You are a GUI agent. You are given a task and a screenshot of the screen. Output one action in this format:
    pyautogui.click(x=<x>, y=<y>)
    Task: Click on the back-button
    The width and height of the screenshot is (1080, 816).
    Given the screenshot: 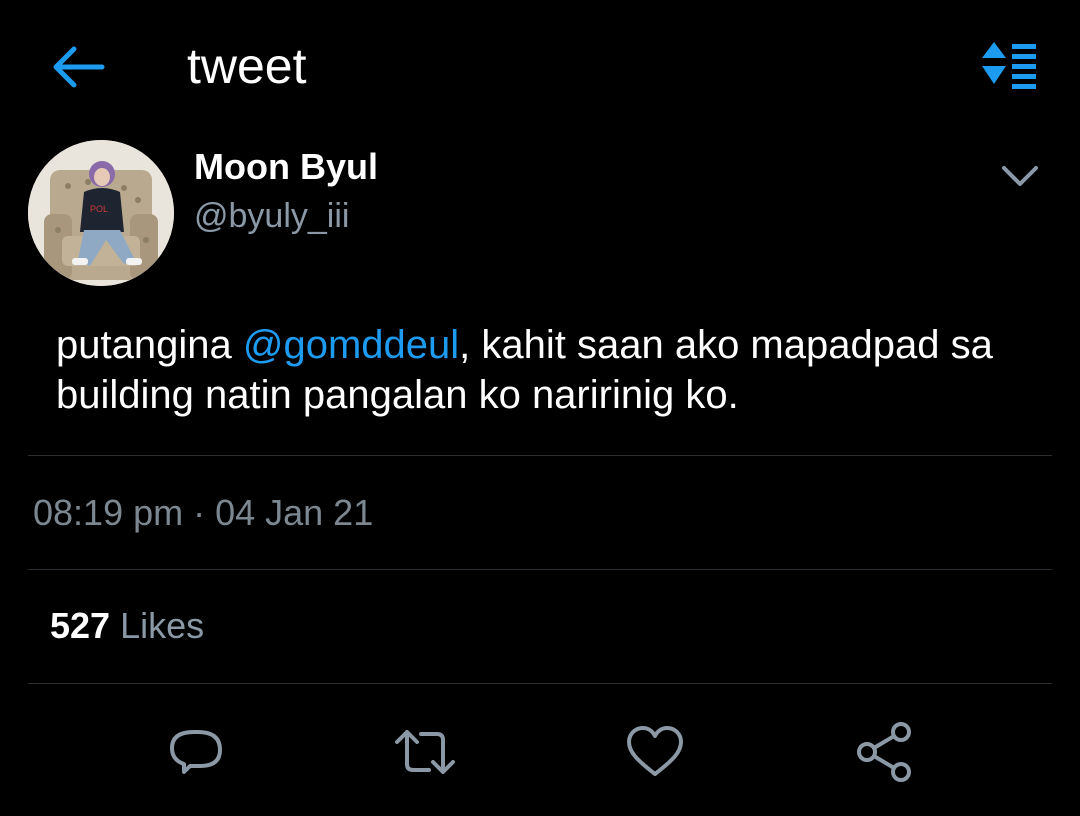 What is the action you would take?
    pyautogui.click(x=77, y=67)
    